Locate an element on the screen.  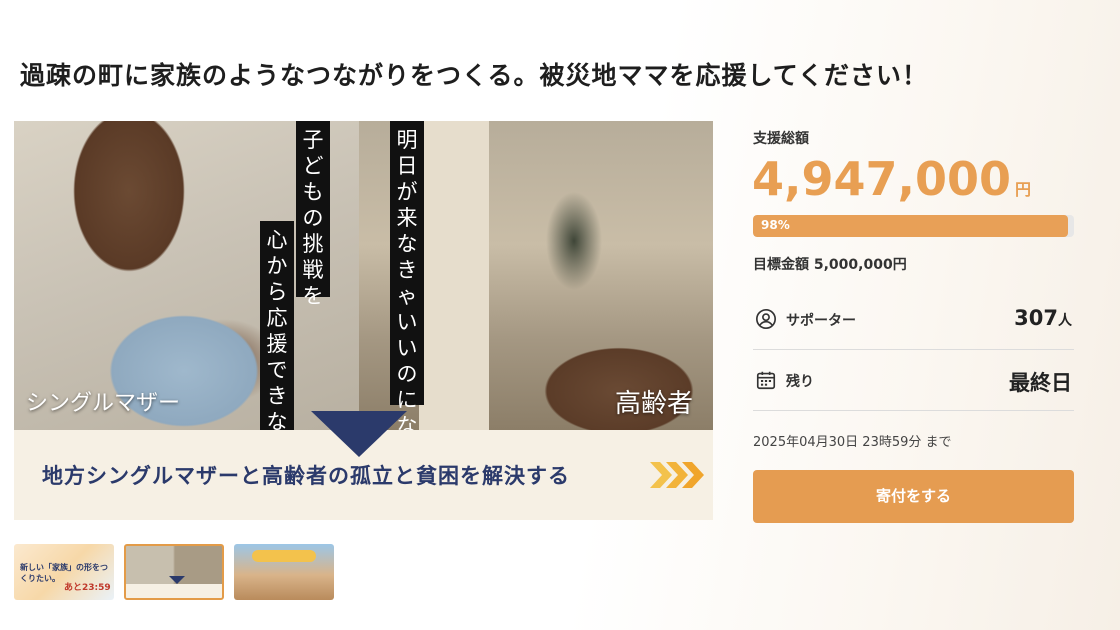
down-arrow-icon is located at coordinates (359, 434).